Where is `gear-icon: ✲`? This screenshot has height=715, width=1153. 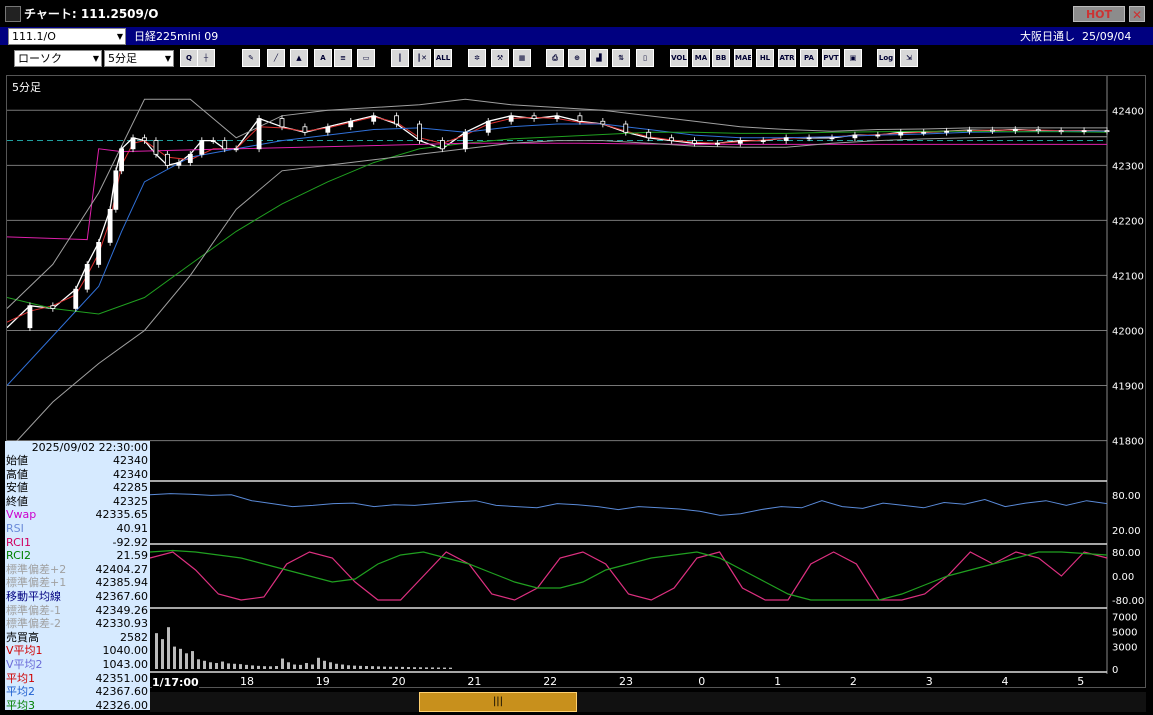 gear-icon: ✲ is located at coordinates (477, 58).